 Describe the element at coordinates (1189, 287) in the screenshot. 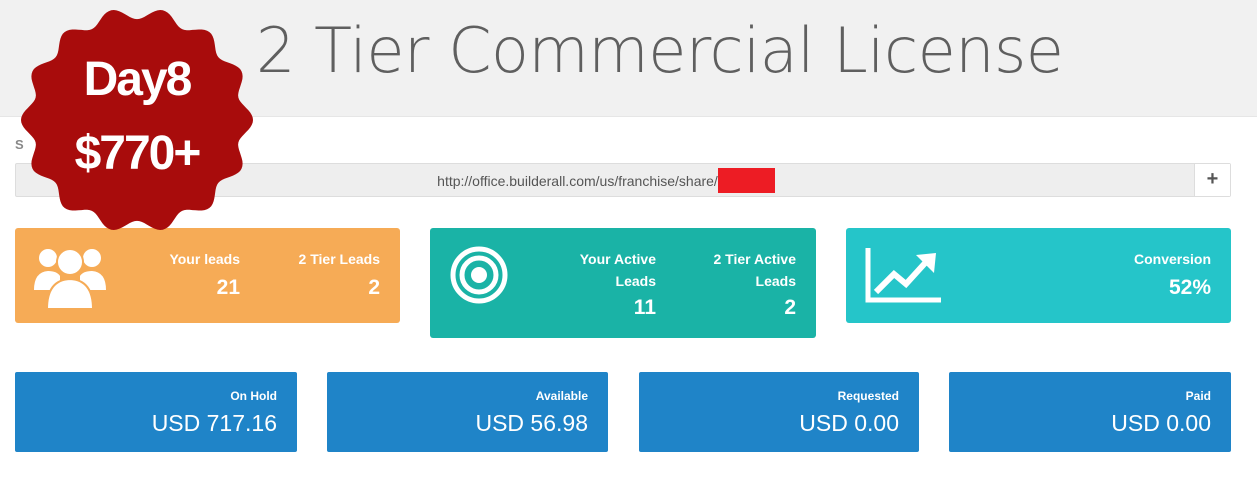

I see `conversion-value: 52%` at that location.